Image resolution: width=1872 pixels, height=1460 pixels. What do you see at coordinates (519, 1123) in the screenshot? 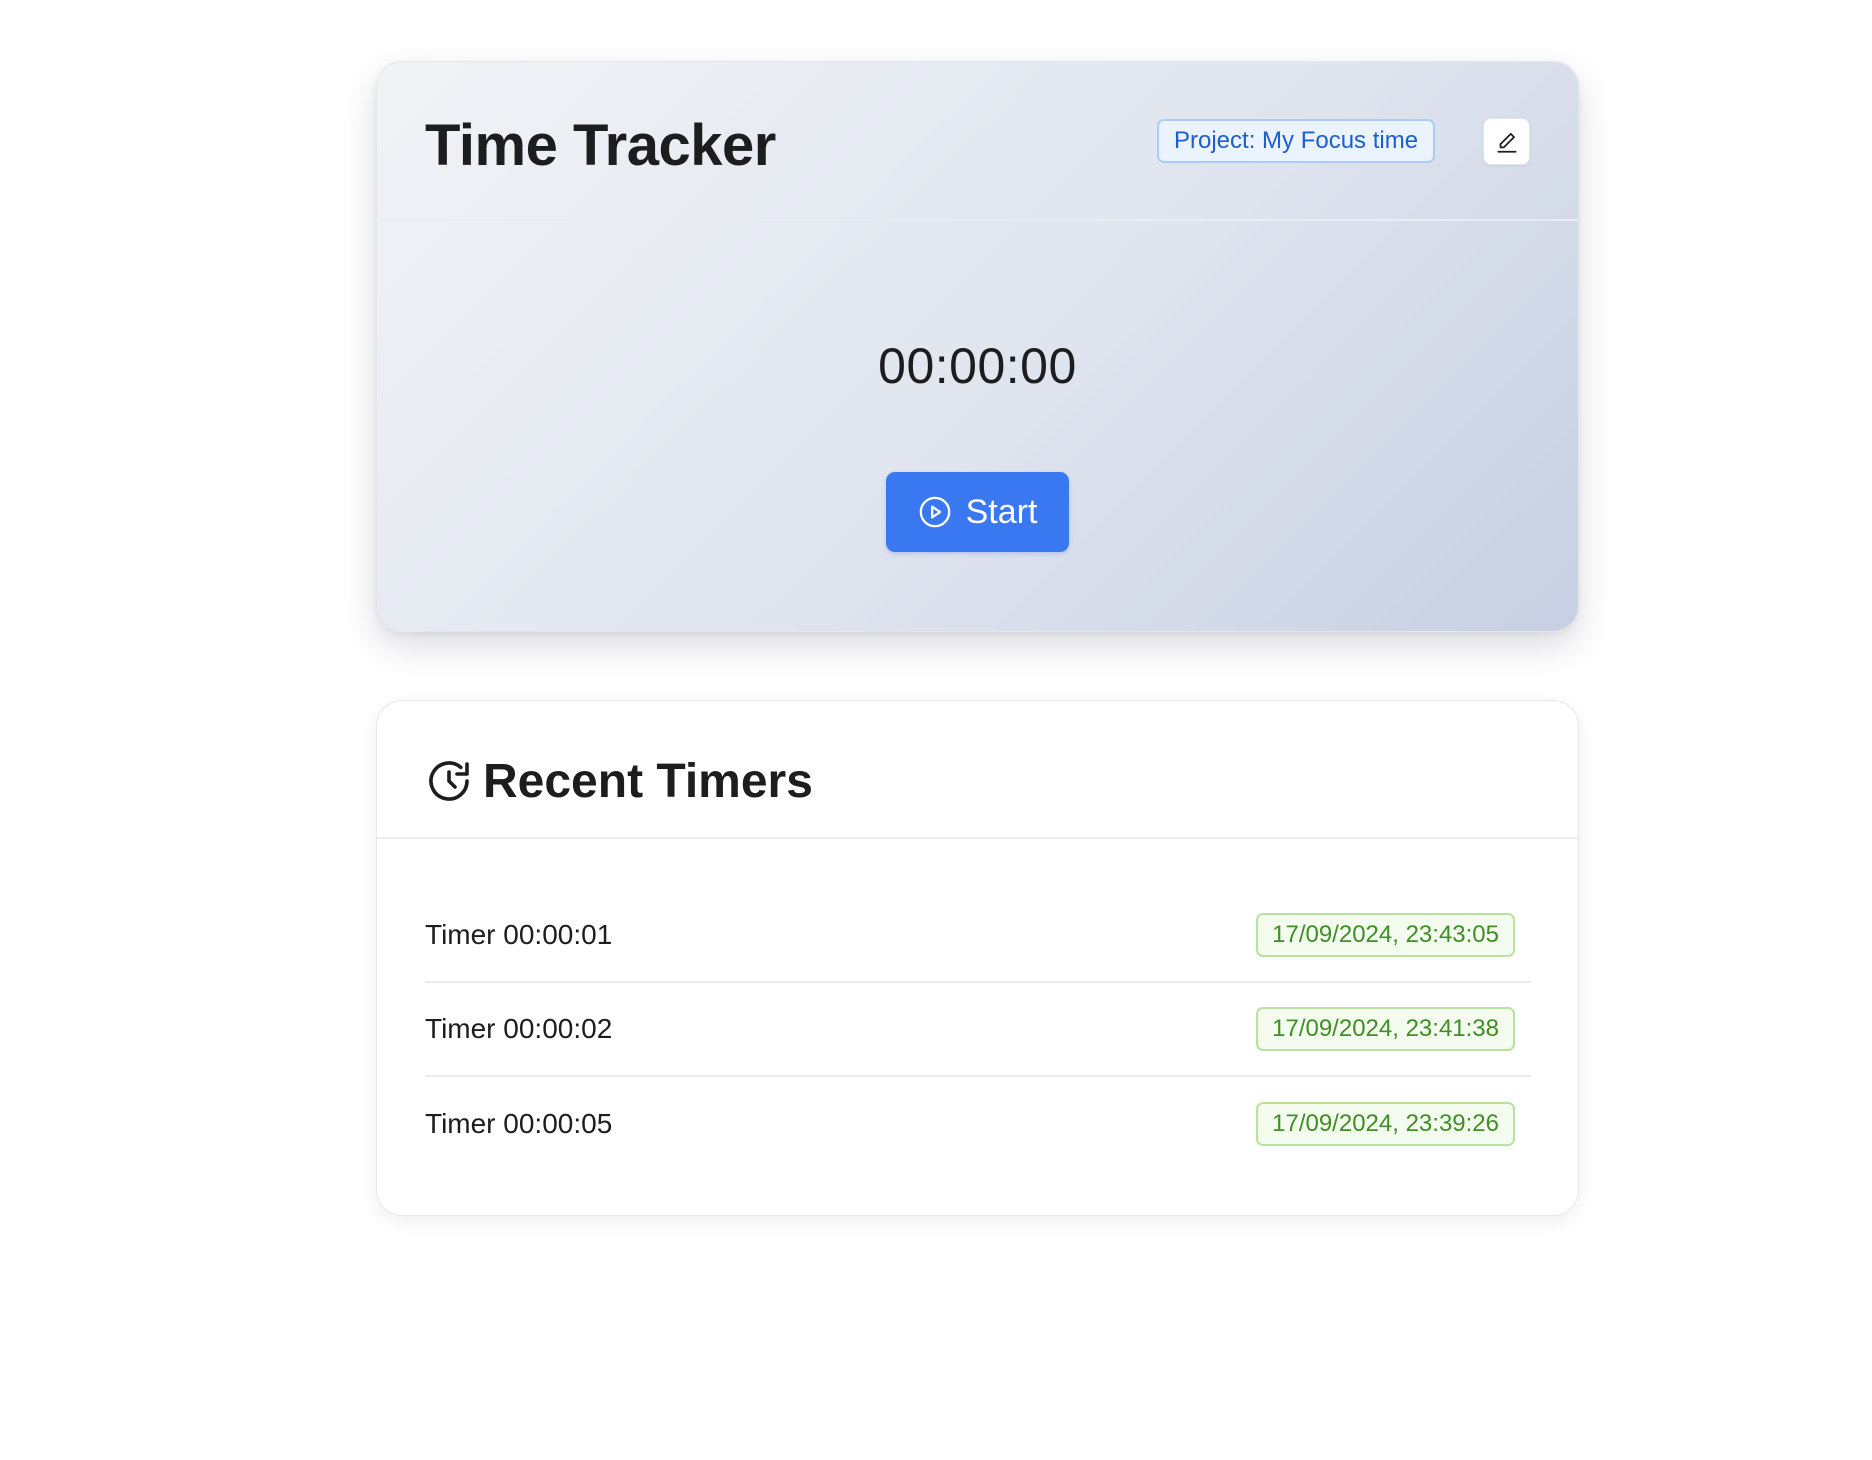
I see `timer-label: Timer 00:00:05` at bounding box center [519, 1123].